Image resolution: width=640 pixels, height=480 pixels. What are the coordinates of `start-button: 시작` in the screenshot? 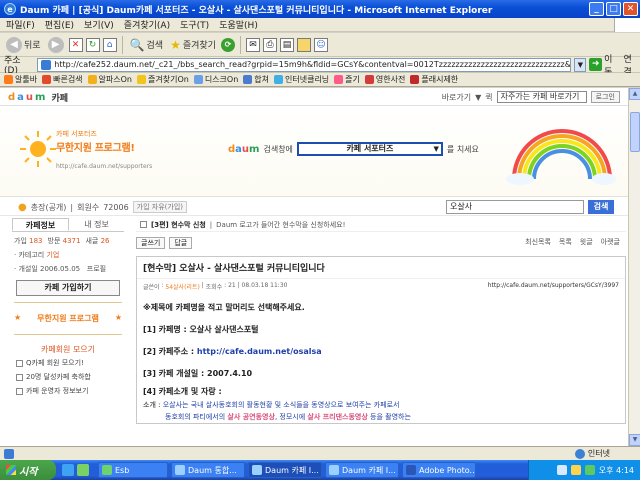 It's located at (28, 470).